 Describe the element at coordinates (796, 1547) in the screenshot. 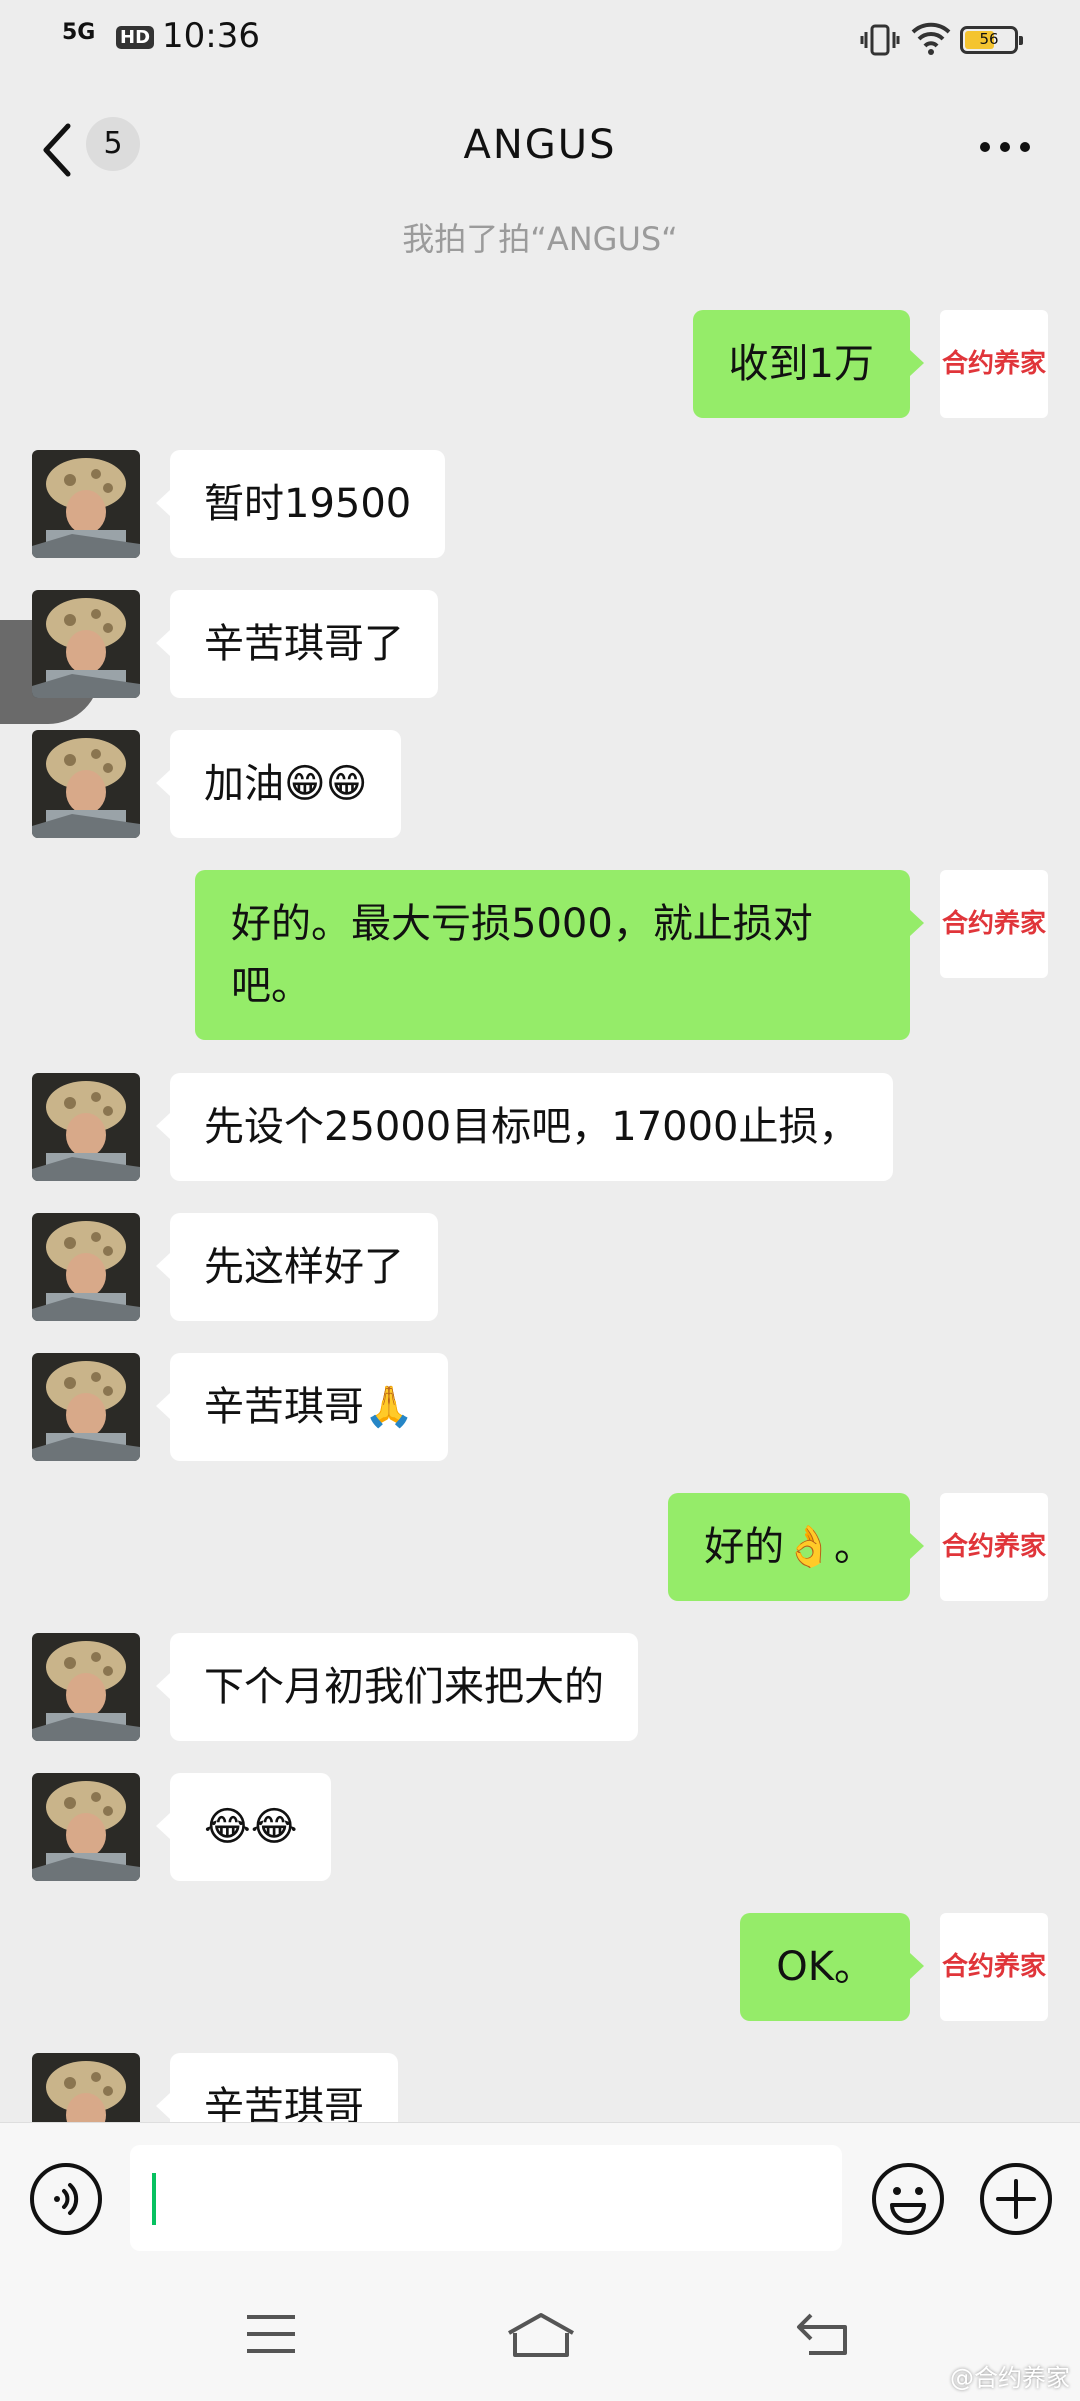

I see `message-bubble-sent: 好的👌。` at that location.